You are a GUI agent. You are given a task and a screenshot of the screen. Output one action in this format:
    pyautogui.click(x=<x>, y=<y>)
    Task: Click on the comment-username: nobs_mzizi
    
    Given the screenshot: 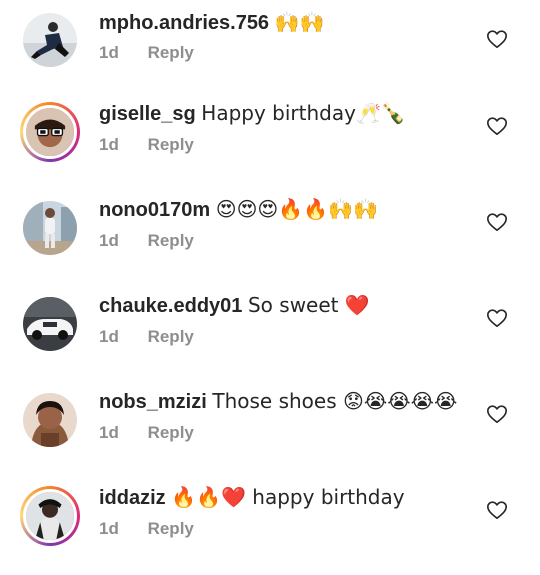 What is the action you would take?
    pyautogui.click(x=153, y=402)
    